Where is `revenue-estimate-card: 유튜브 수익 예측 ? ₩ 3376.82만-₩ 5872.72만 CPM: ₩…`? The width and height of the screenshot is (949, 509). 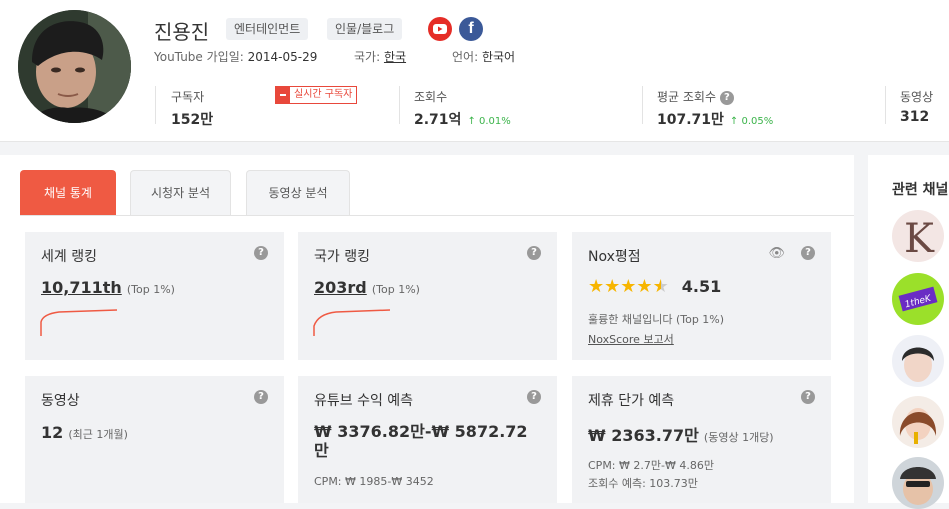 revenue-estimate-card: 유튜브 수익 예측 ? ₩ 3376.82만-₩ 5872.72만 CPM: ₩… is located at coordinates (427, 439).